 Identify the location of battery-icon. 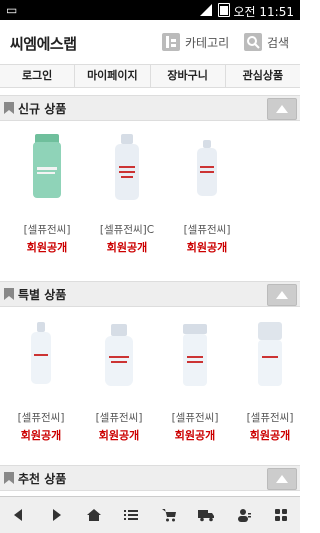
(224, 10).